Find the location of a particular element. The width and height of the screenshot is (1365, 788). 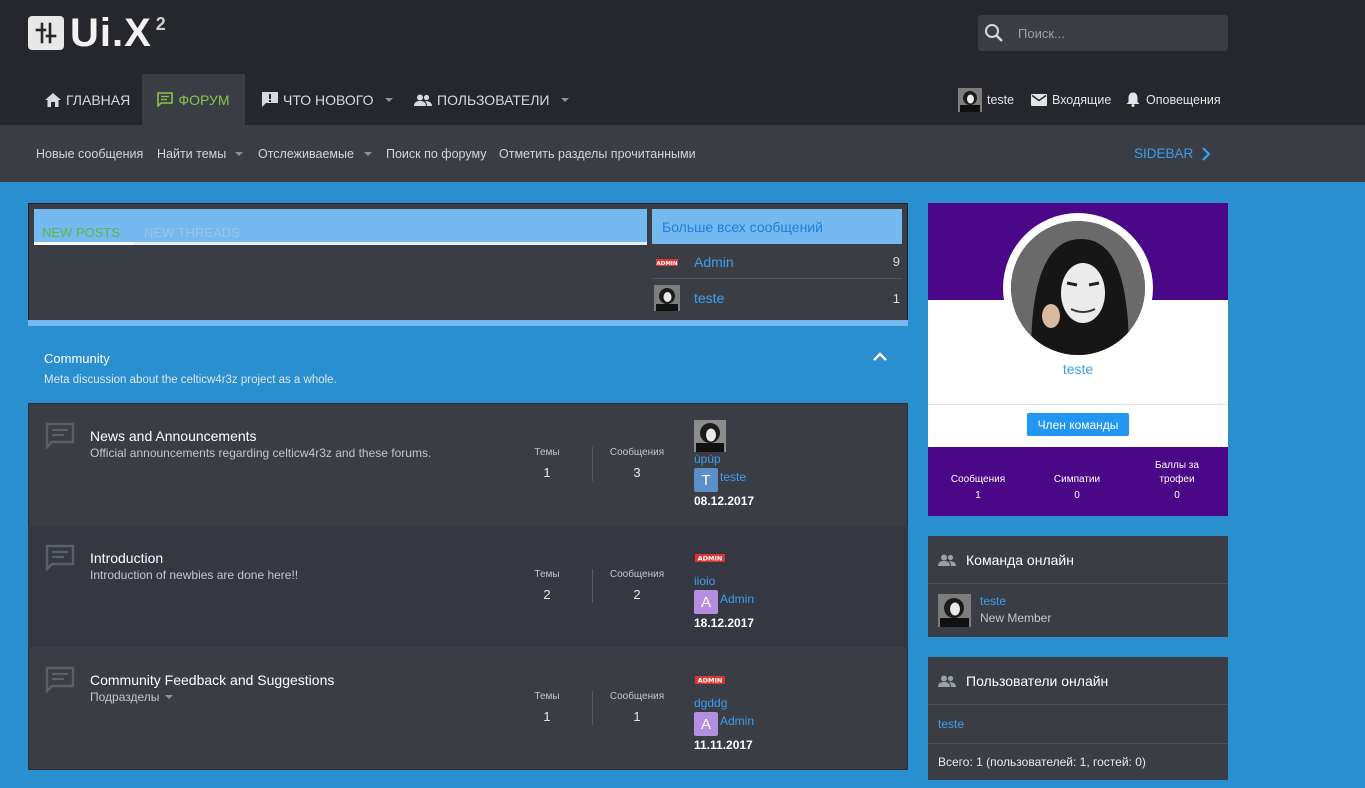

staff-online-header: Команда онлайн is located at coordinates (1078, 560).